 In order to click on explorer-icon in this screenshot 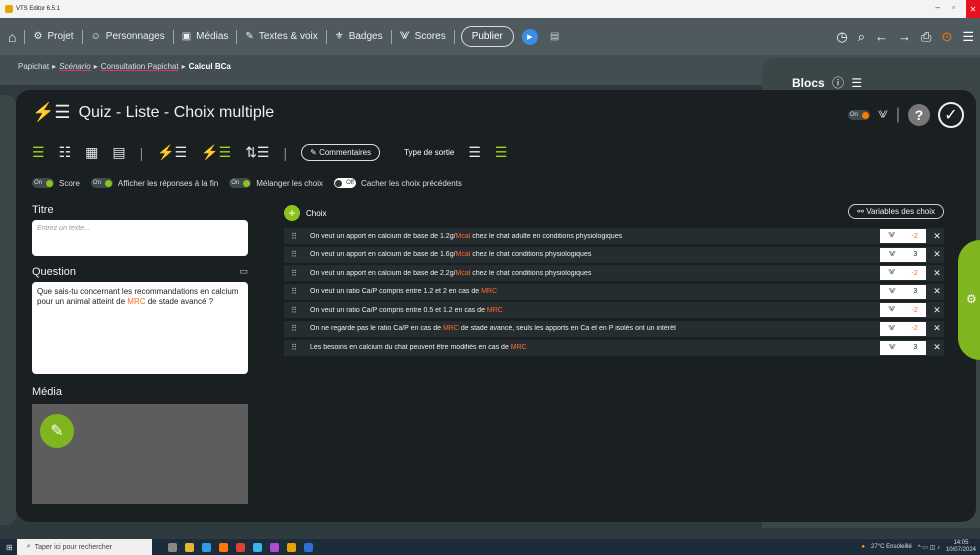, I will do `click(189, 547)`.